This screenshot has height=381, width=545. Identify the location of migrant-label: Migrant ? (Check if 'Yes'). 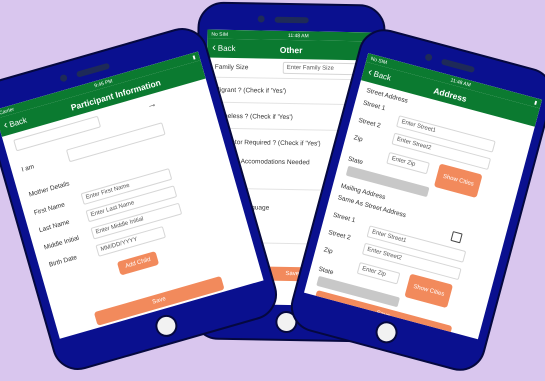
(250, 90).